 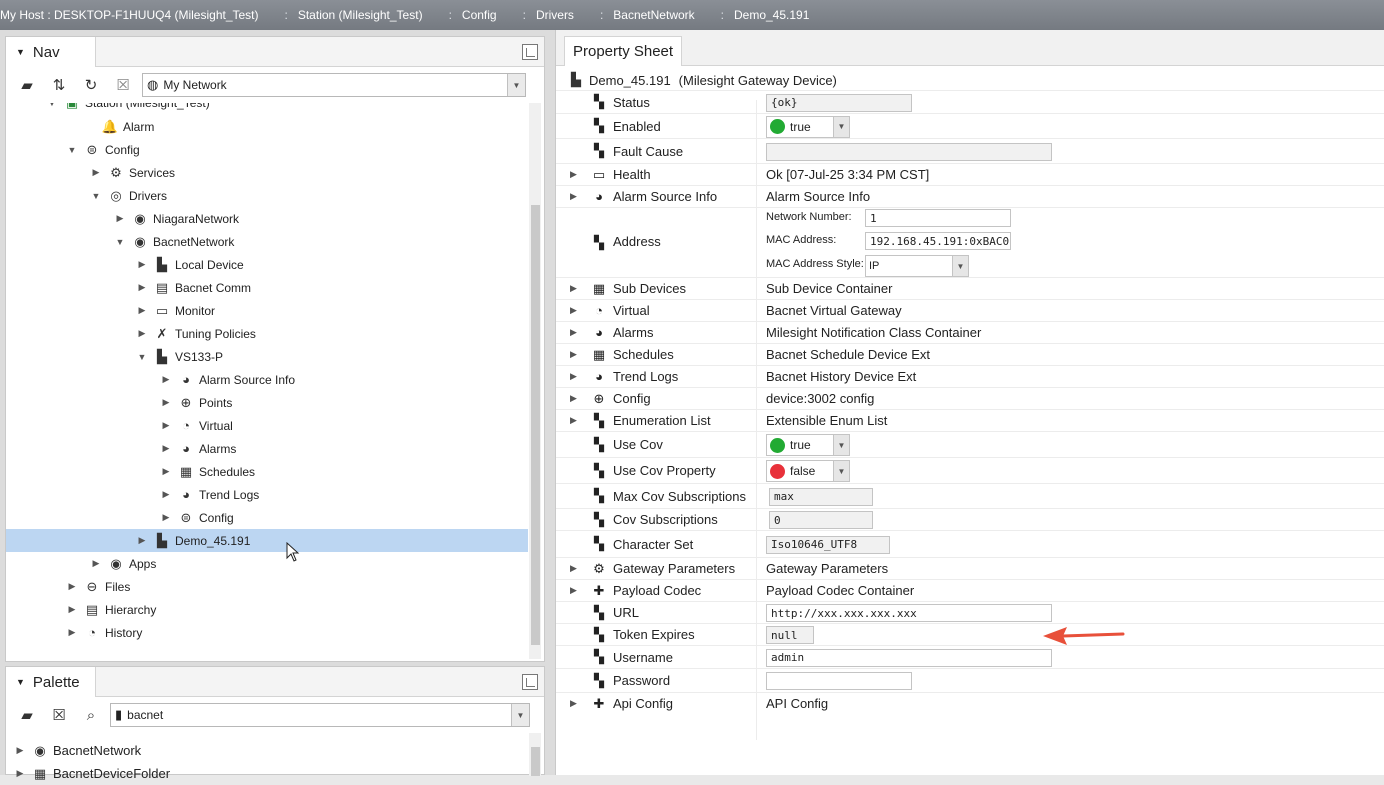 What do you see at coordinates (267, 108) in the screenshot?
I see `tree-node: ▼ ▣ Station (Milesight_Test)` at bounding box center [267, 108].